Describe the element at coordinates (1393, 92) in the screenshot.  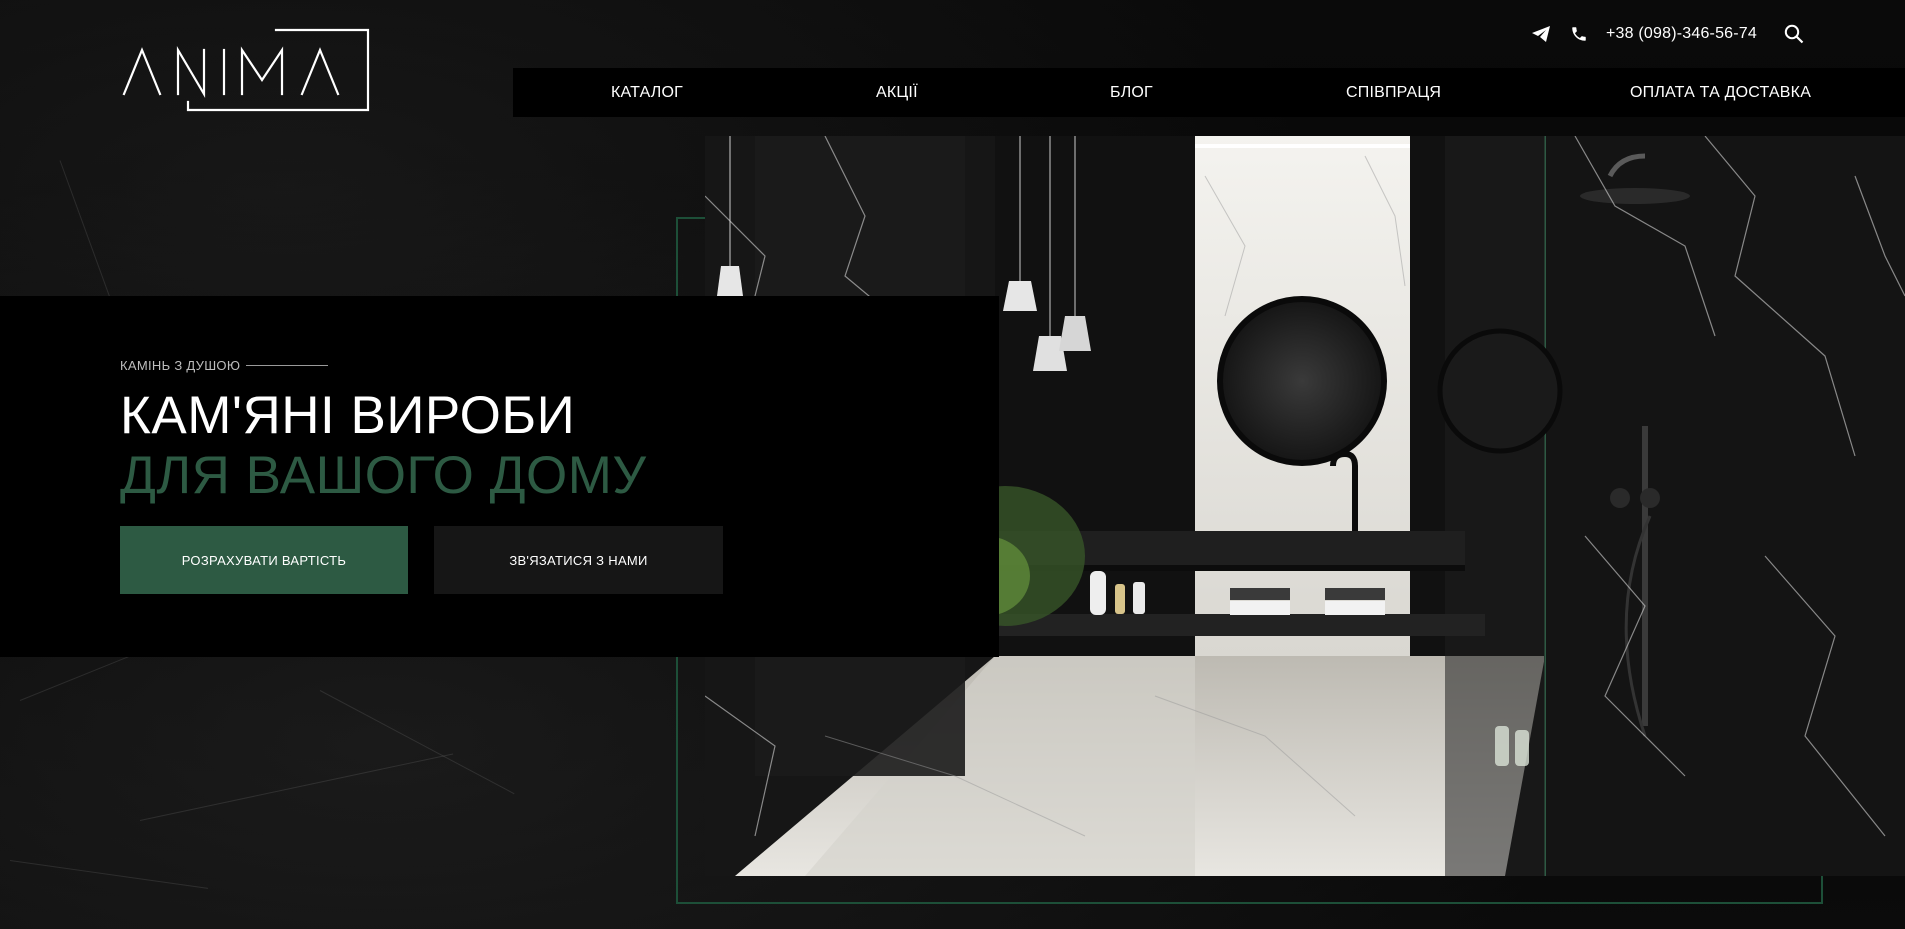
I see `nav-item-cooperation: СПІВПРАЦЯ` at that location.